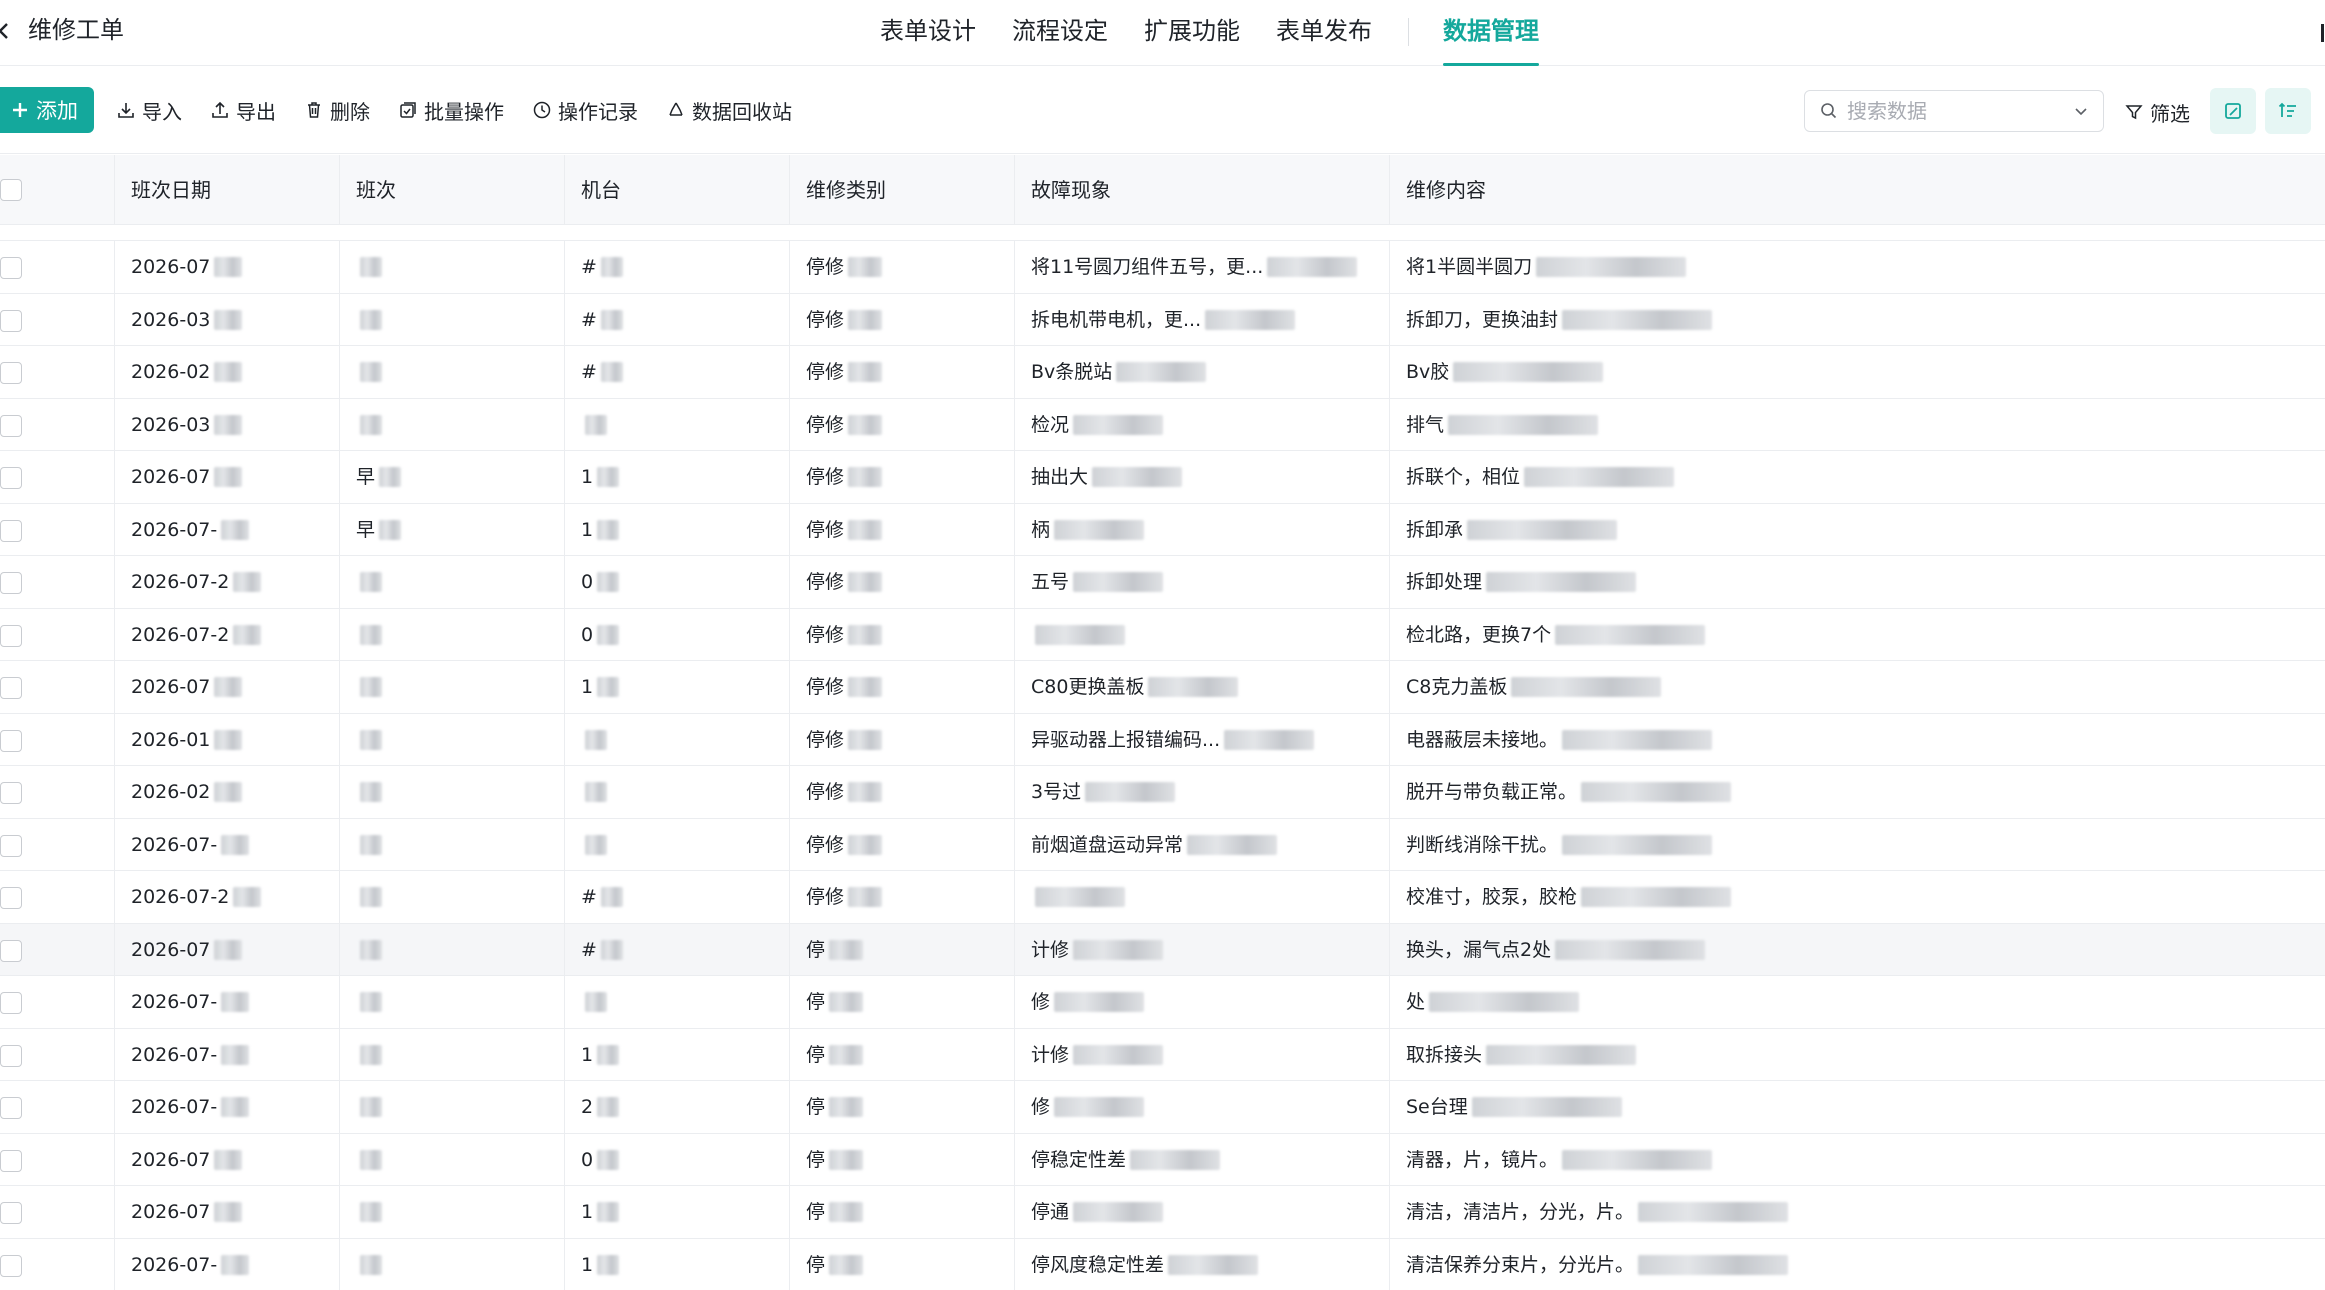  What do you see at coordinates (1857, 190) in the screenshot?
I see `col-header-content: 维修内容` at bounding box center [1857, 190].